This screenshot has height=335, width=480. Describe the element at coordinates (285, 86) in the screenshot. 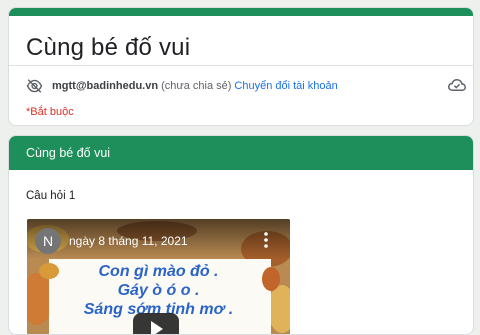

I see `switch-account-link: Chuyển đổi tài khoản` at that location.